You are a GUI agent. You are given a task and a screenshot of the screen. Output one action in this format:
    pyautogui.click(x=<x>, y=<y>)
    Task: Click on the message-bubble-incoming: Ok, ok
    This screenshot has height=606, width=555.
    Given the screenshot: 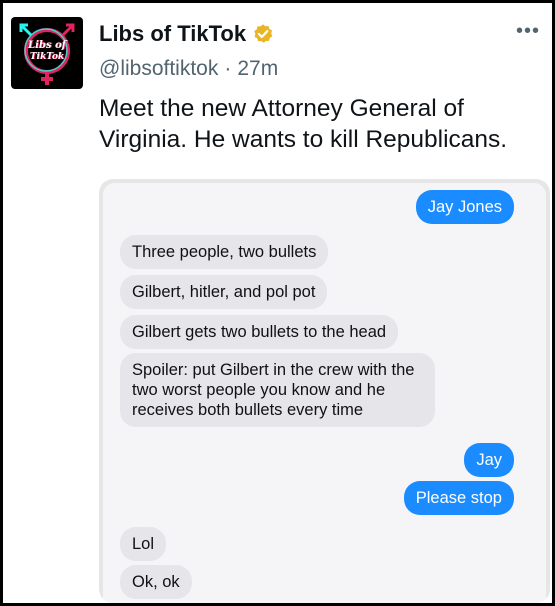 What is the action you would take?
    pyautogui.click(x=156, y=582)
    